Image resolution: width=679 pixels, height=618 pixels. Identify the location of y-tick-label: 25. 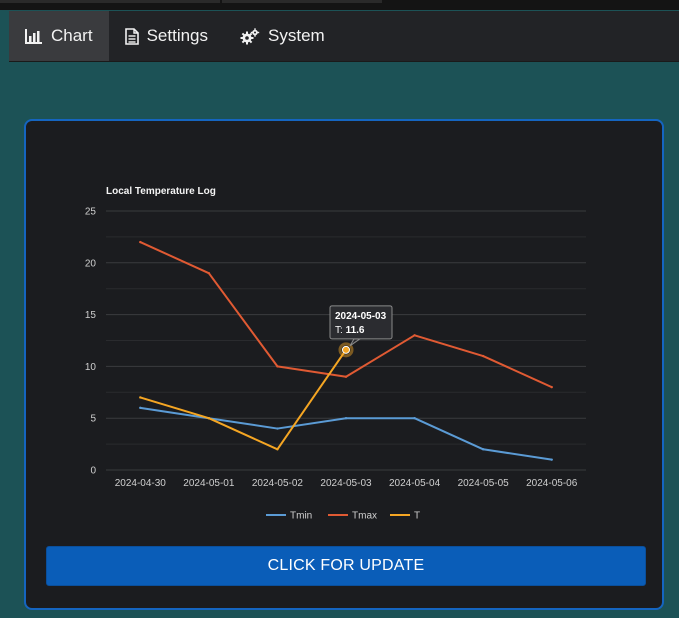
(91, 212).